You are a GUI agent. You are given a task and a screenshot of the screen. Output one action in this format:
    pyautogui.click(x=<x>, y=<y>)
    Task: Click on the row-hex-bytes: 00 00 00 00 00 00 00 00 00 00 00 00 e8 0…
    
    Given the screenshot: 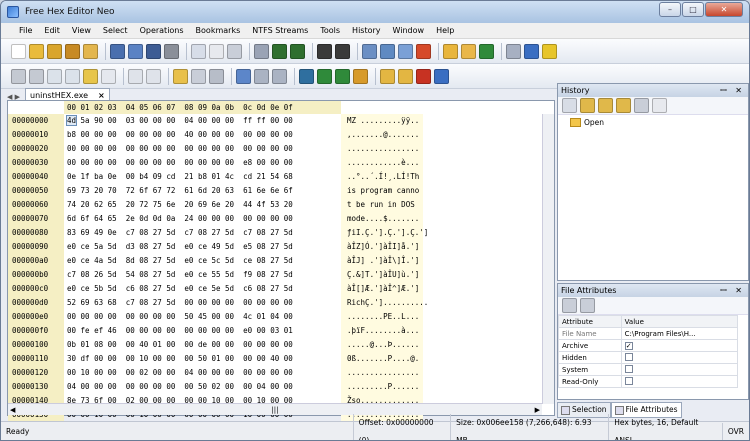 What is the action you would take?
    pyautogui.click(x=202, y=163)
    